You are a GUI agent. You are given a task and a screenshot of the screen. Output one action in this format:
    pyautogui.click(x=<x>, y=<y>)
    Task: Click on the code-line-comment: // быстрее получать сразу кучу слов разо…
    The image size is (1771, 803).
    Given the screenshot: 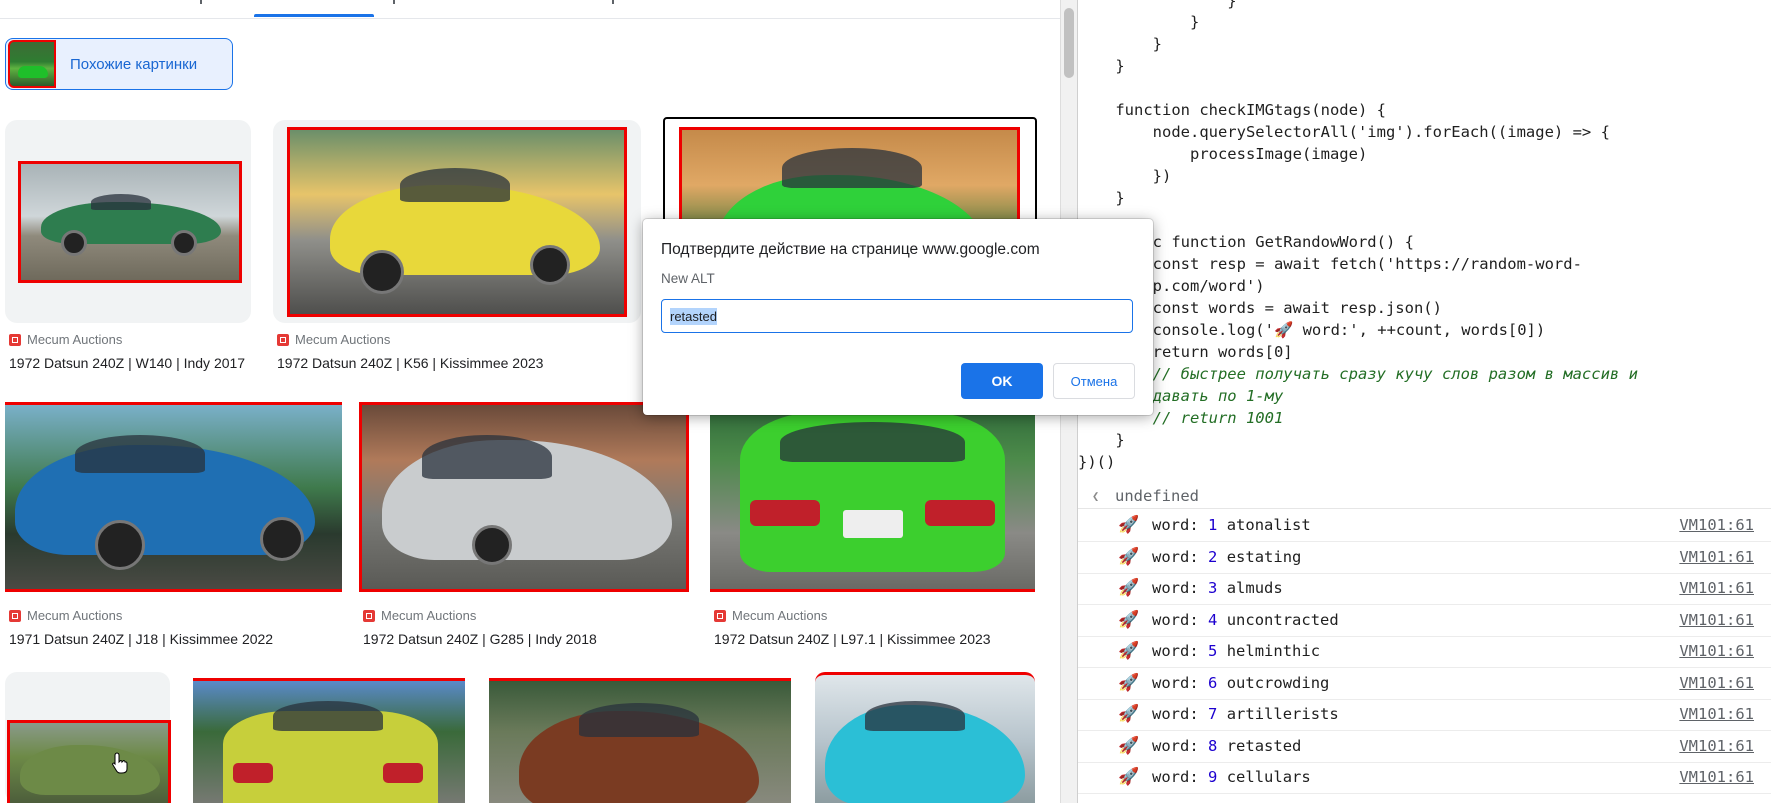 What is the action you would take?
    pyautogui.click(x=1358, y=374)
    